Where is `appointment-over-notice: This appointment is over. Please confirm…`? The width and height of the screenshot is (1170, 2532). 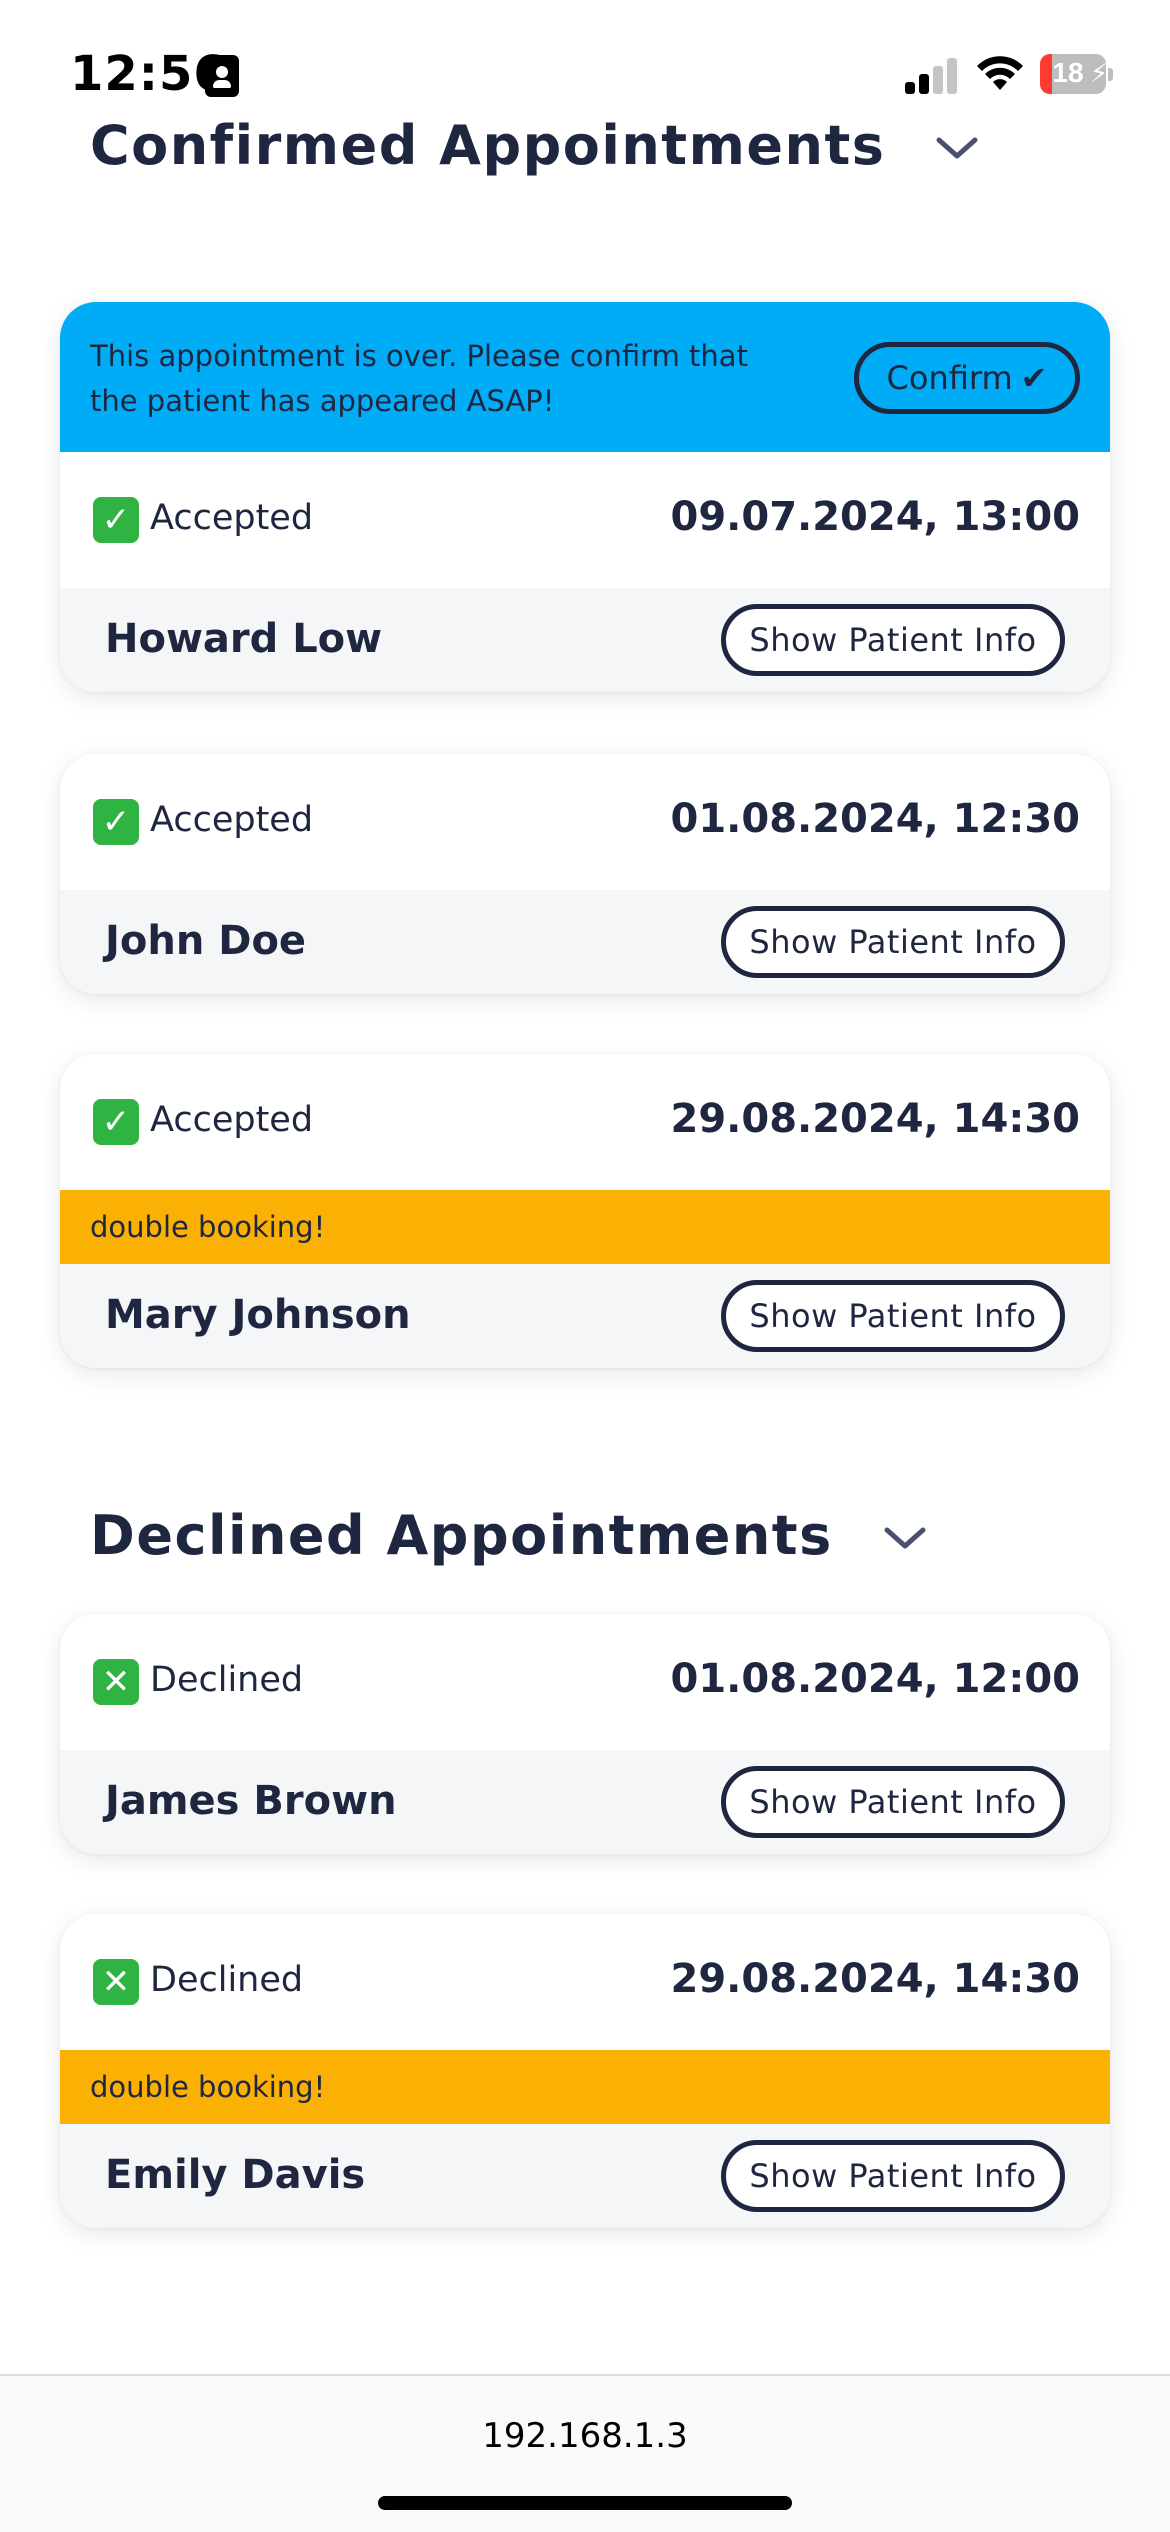
appointment-over-notice: This appointment is over. Please confirm… is located at coordinates (585, 377).